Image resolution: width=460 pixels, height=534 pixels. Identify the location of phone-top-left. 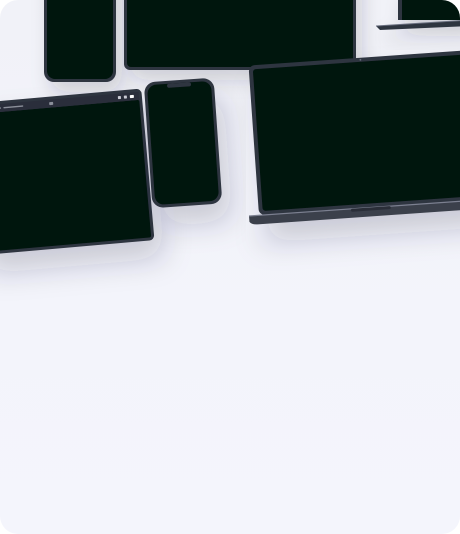
(80, 41).